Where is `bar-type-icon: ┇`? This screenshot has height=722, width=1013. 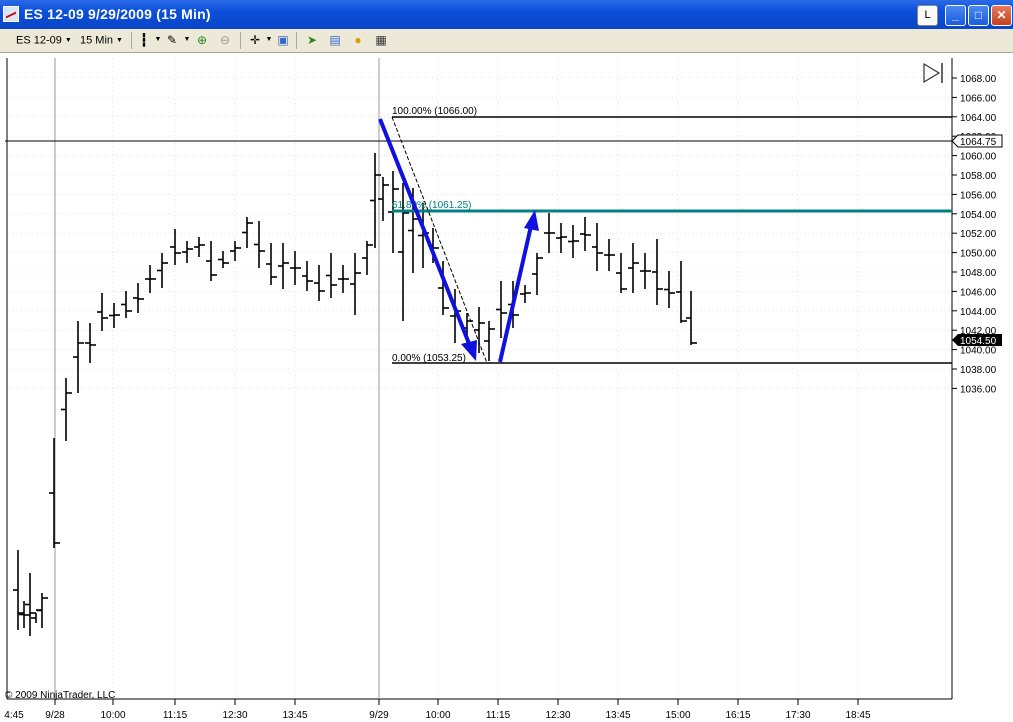
bar-type-icon: ┇ is located at coordinates (144, 40).